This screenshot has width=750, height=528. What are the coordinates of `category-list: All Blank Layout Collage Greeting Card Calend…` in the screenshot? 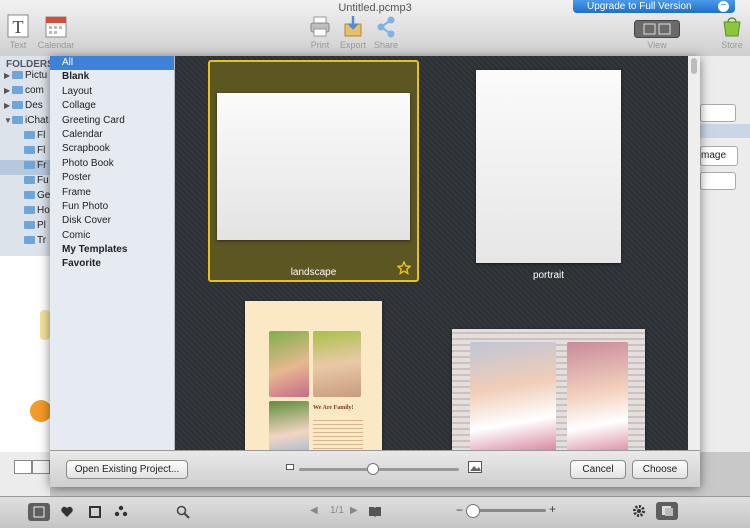 It's located at (112, 164).